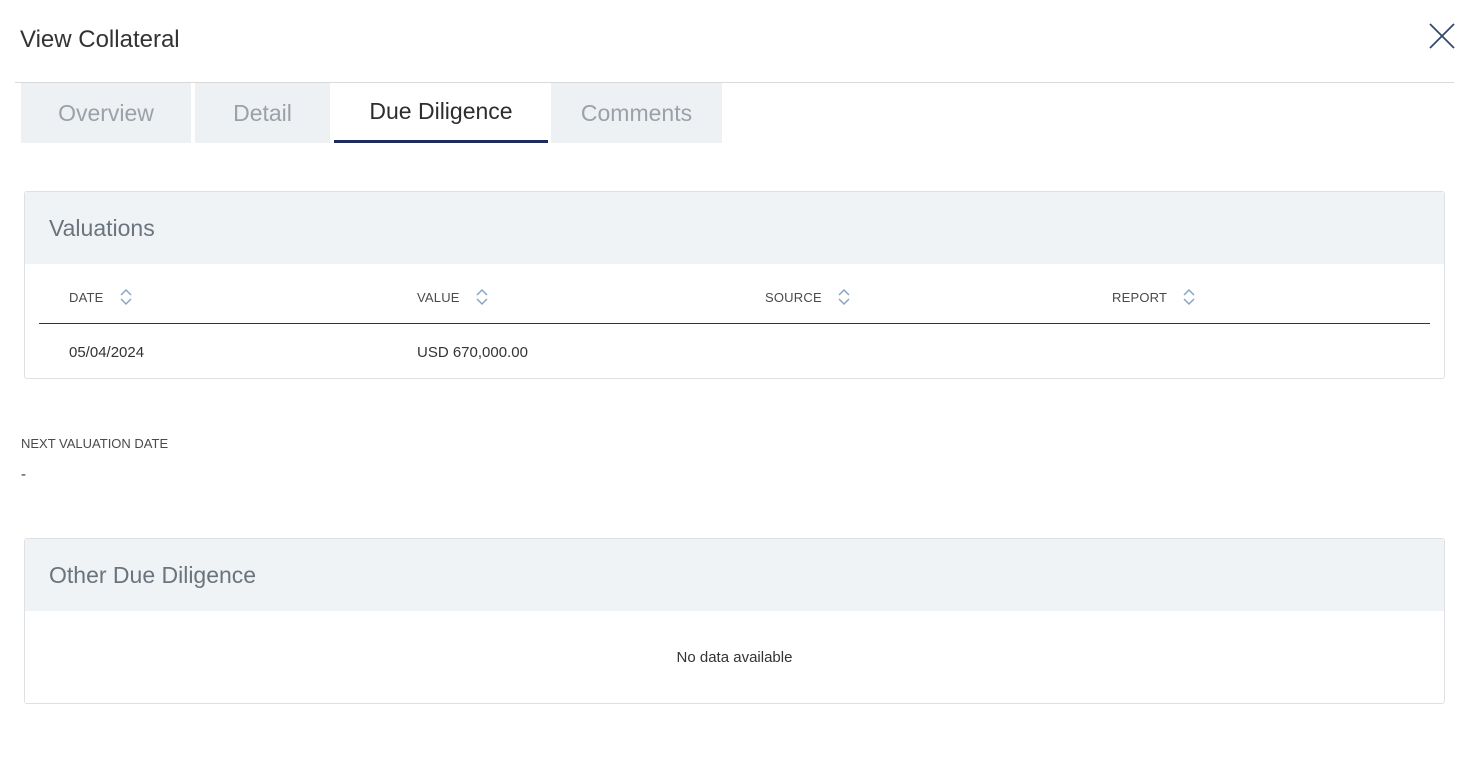 The height and width of the screenshot is (777, 1481). I want to click on column-header-date: DATE, so click(100, 297).